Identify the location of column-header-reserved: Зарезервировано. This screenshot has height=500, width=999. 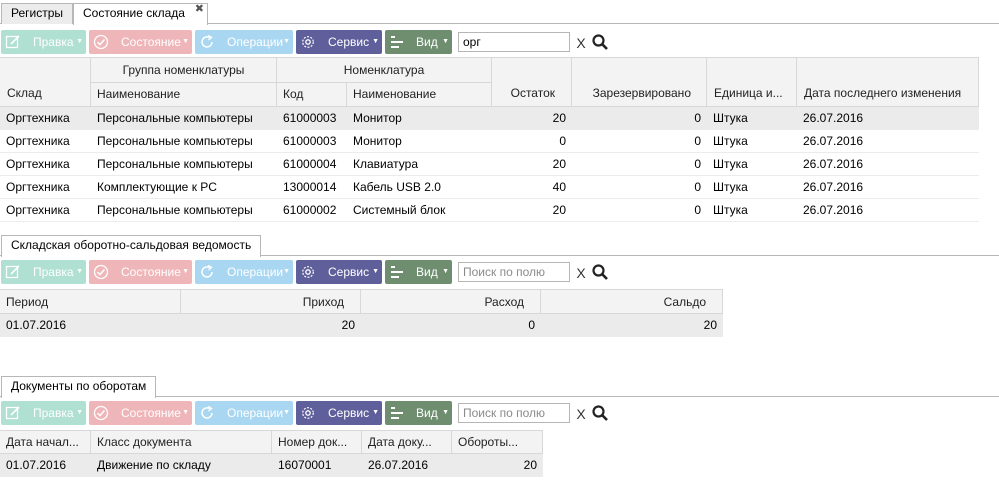
(639, 82).